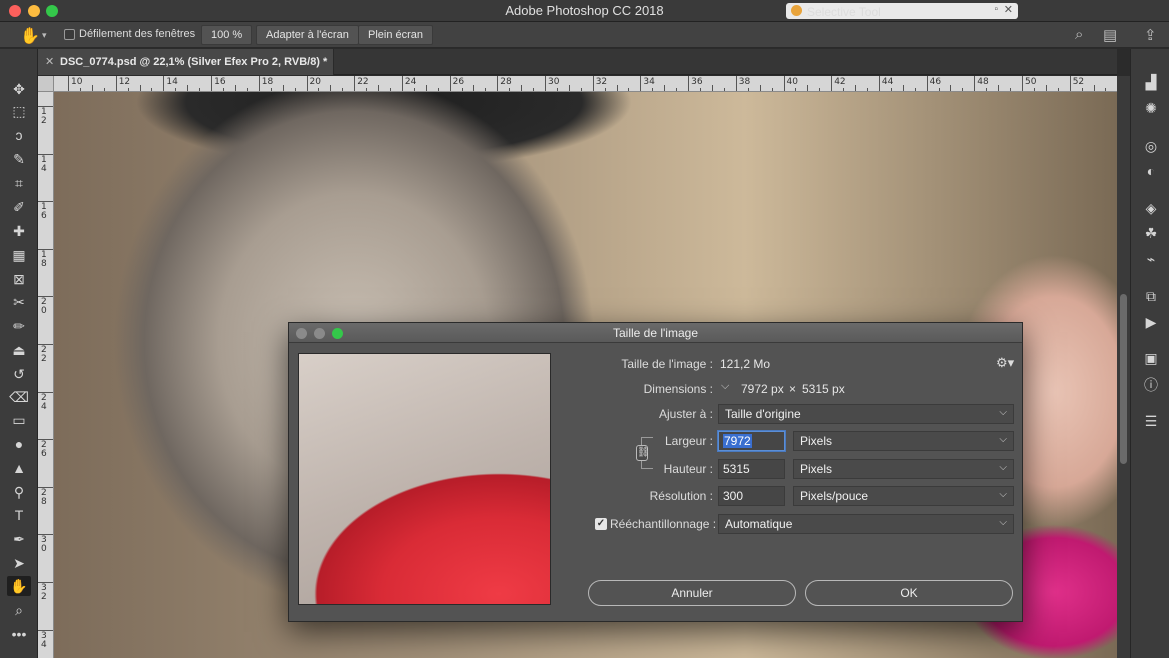  I want to click on stamp-icon: ⏏, so click(19, 350).